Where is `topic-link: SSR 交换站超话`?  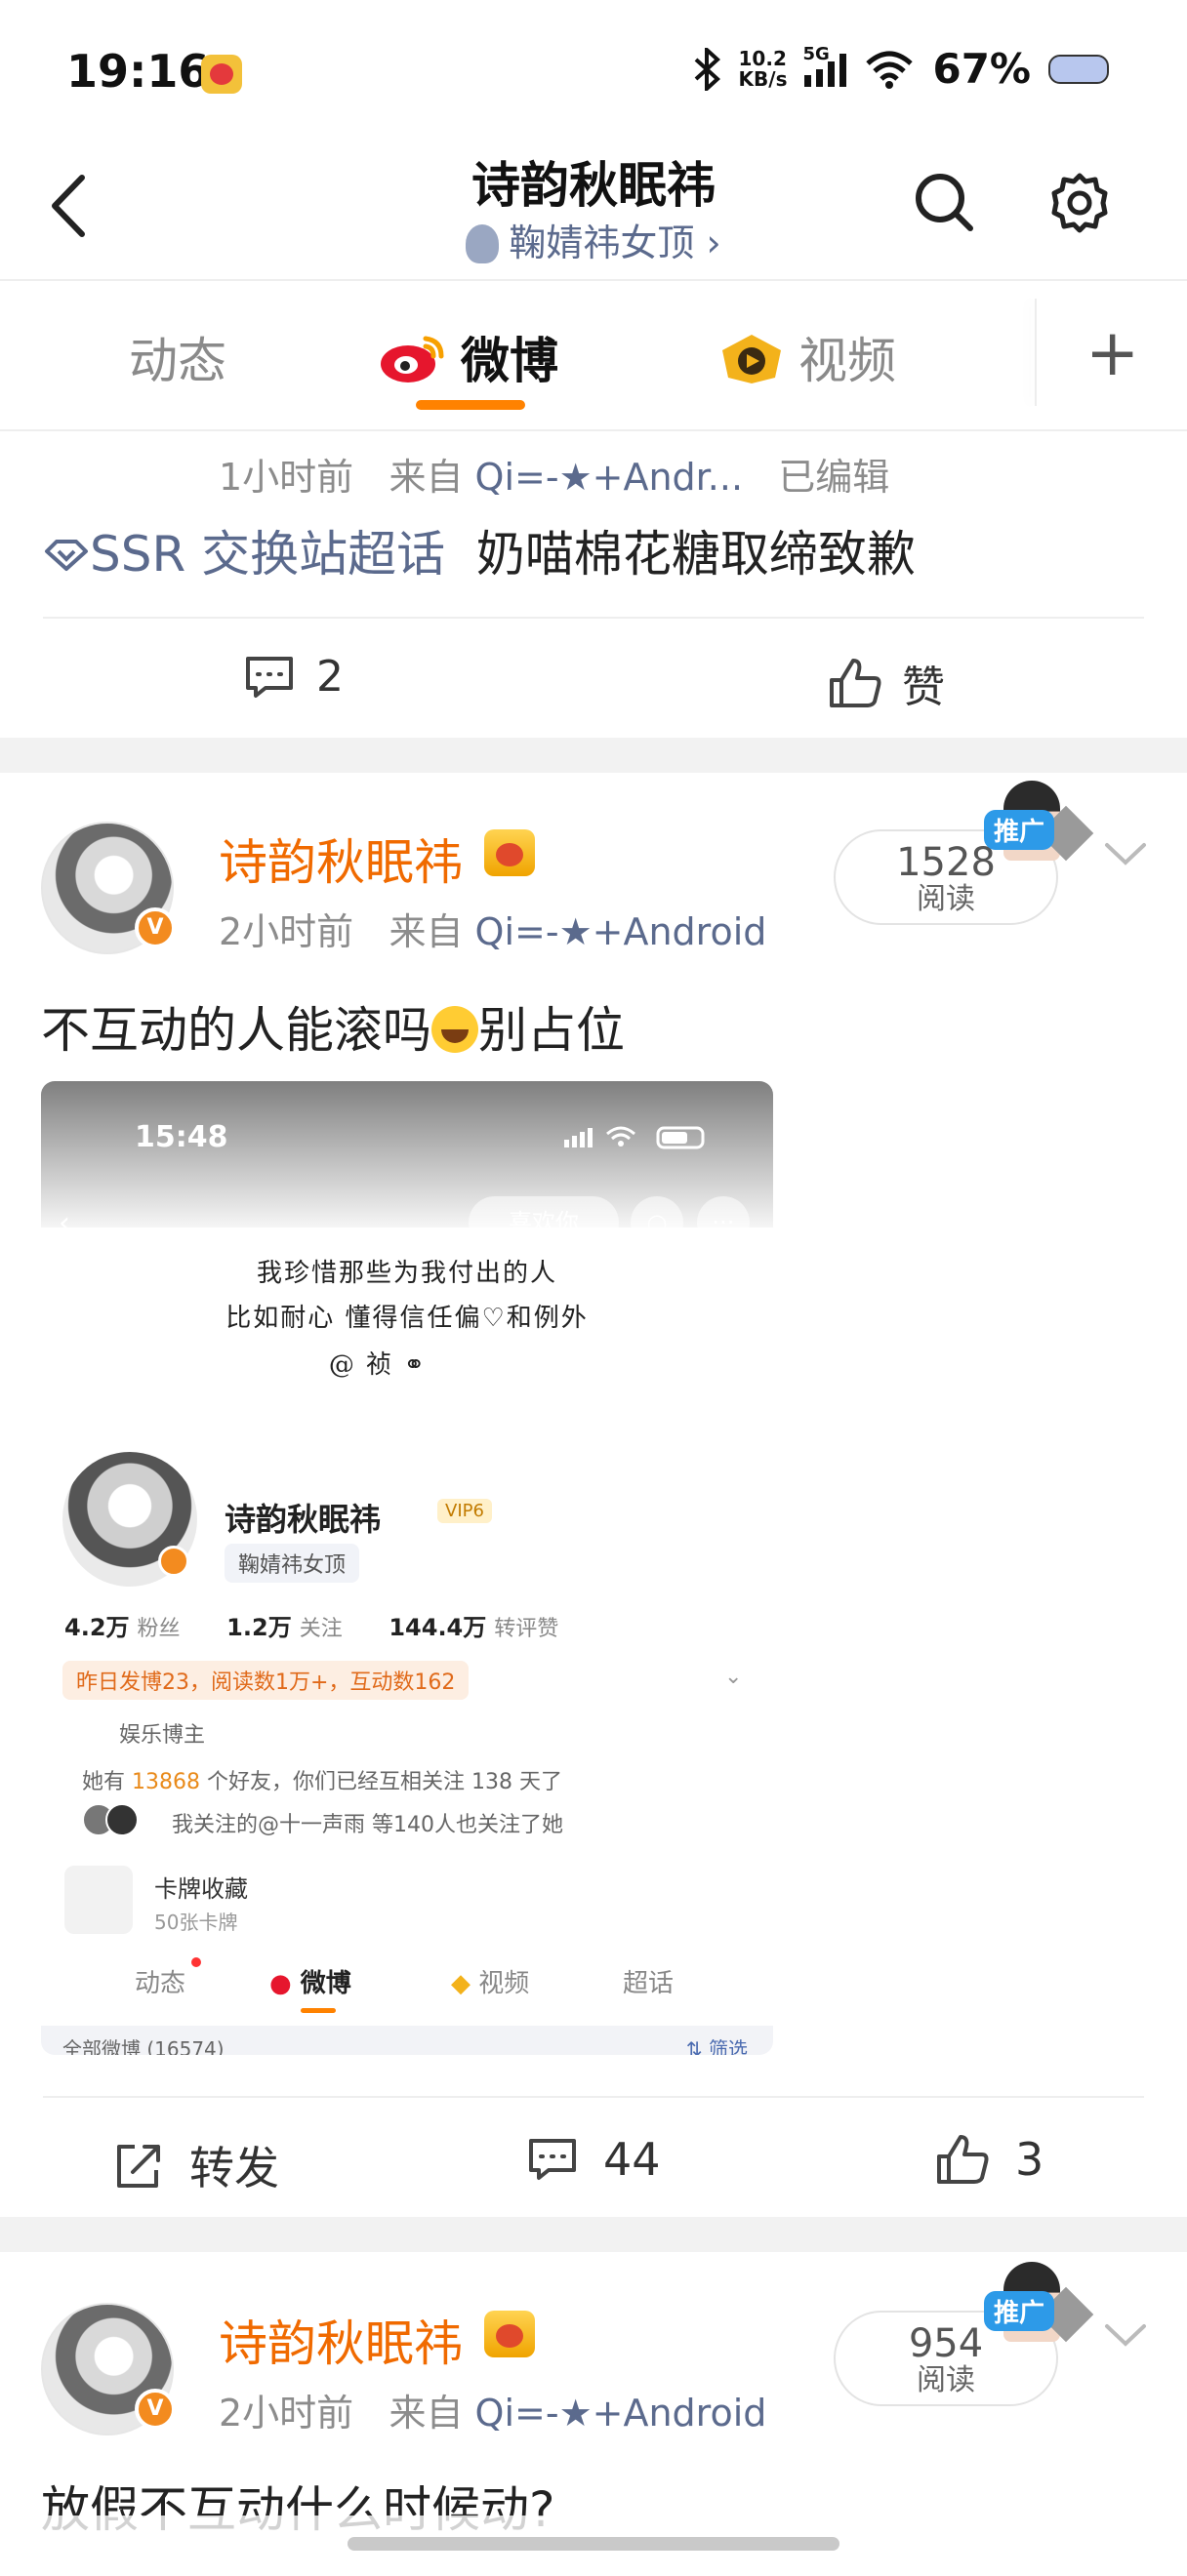
topic-link: SSR 交换站超话 is located at coordinates (267, 554).